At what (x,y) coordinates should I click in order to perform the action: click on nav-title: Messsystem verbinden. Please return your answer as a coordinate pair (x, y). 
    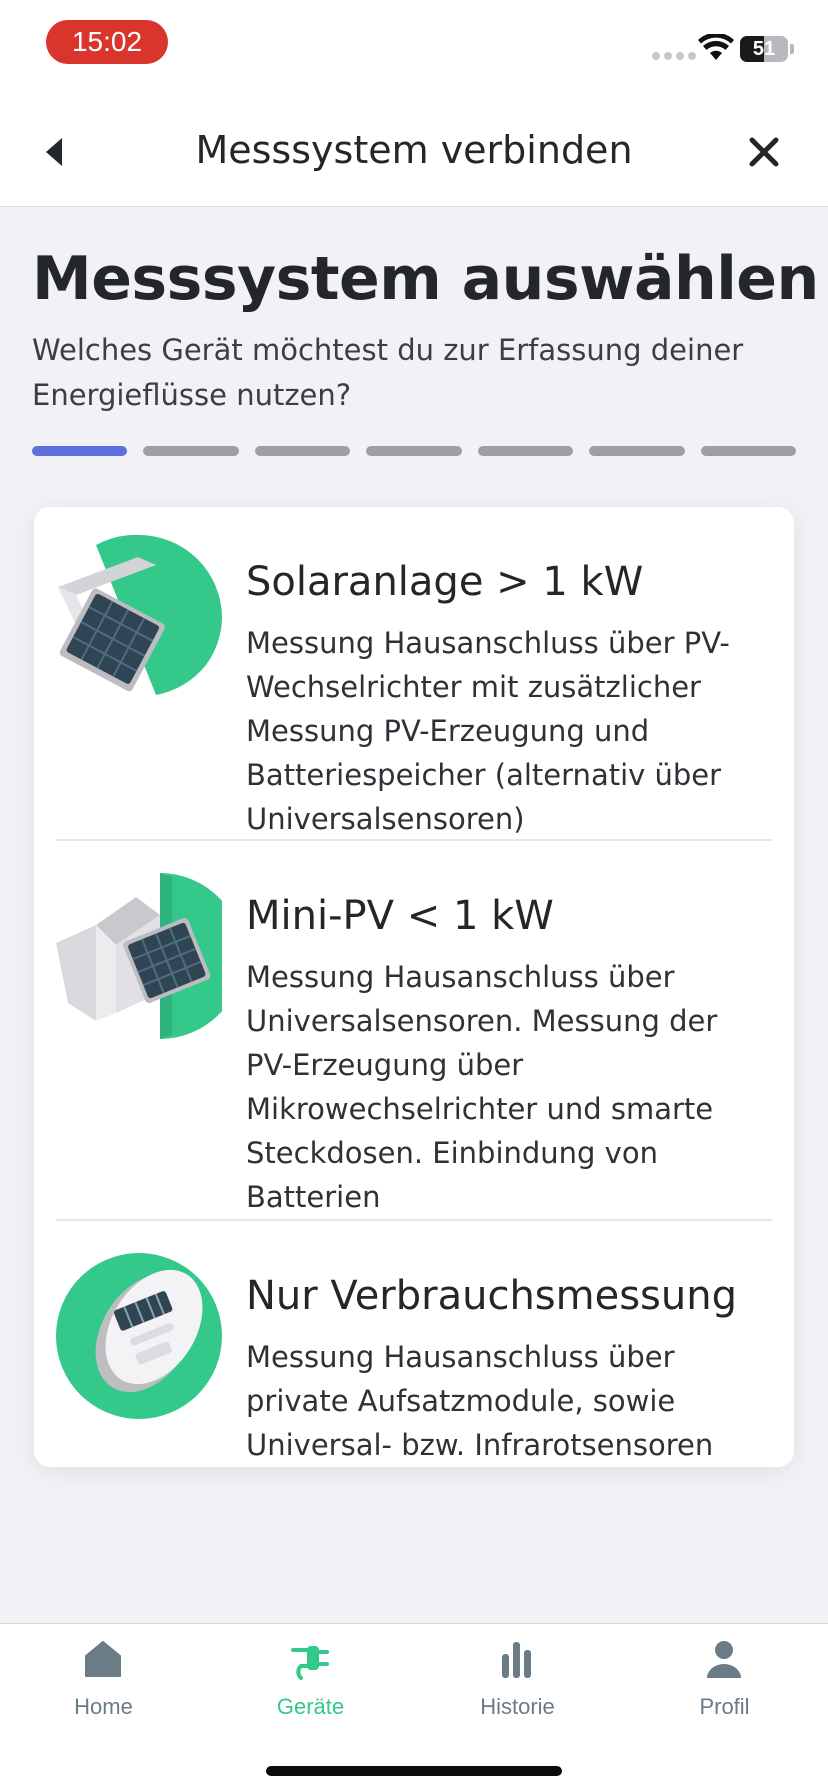
    Looking at the image, I should click on (414, 150).